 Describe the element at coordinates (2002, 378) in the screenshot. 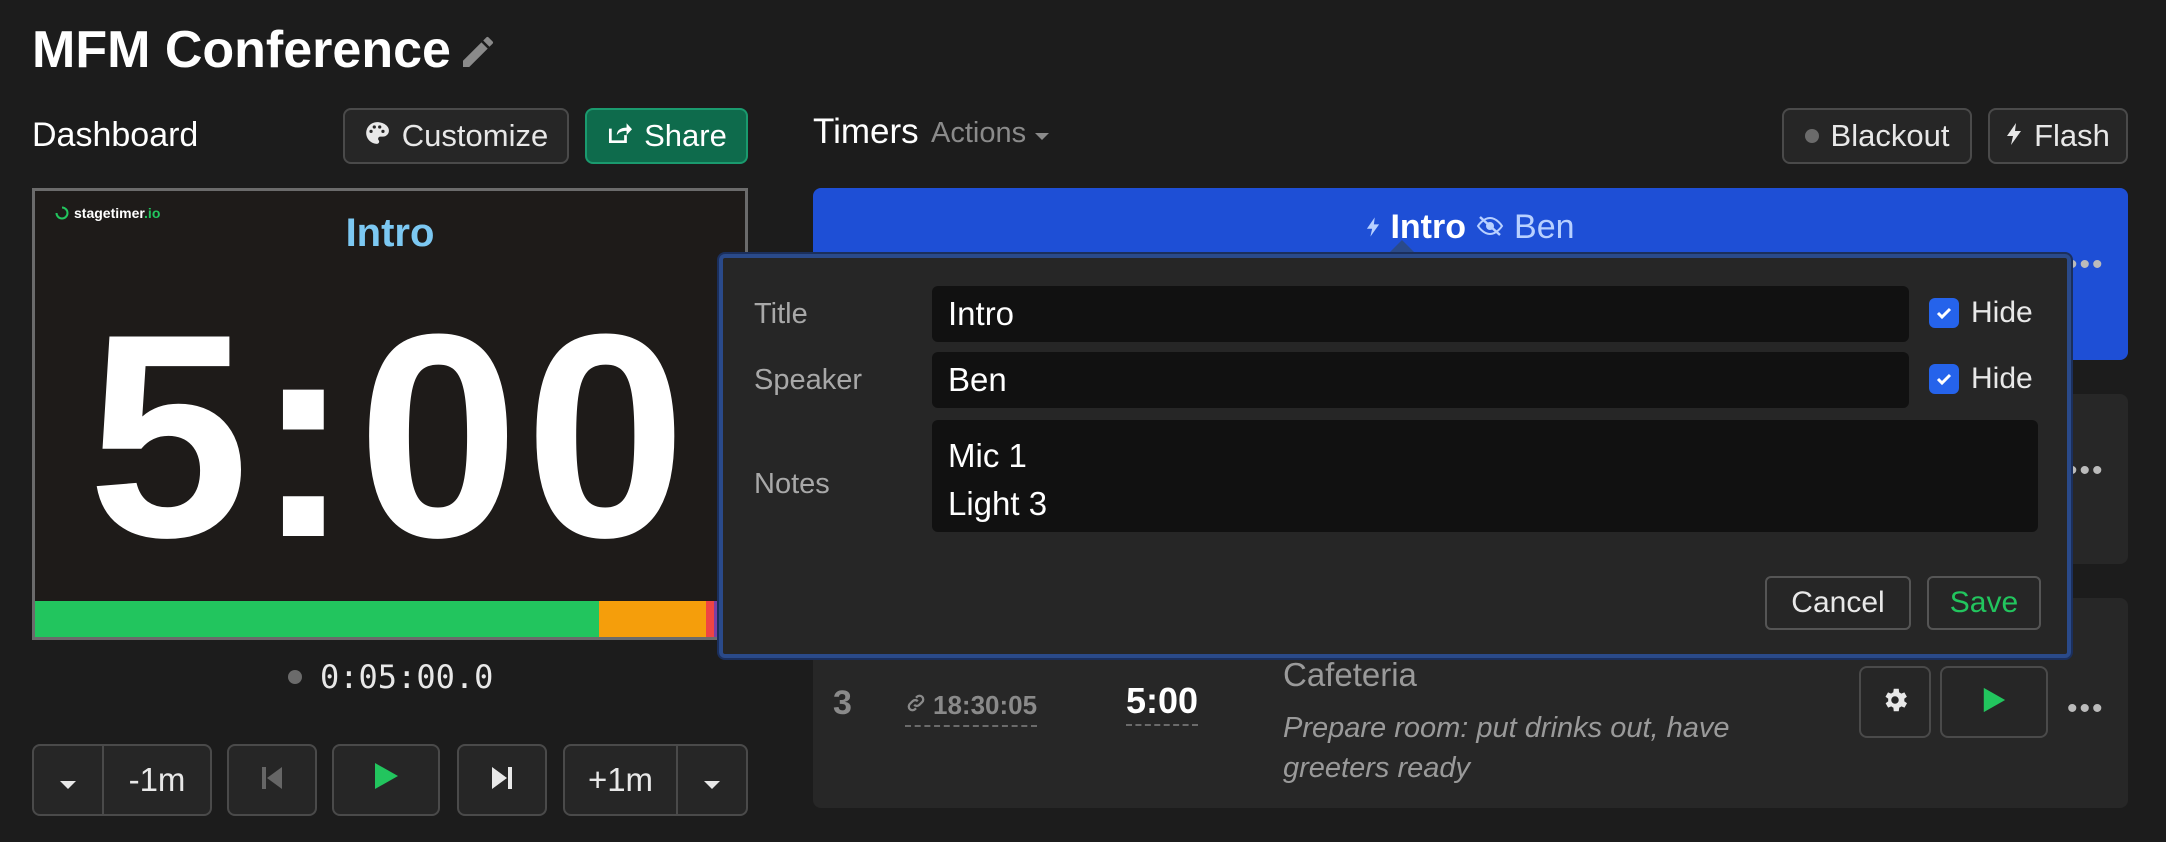

I see `hide-speaker-label: Hide` at that location.